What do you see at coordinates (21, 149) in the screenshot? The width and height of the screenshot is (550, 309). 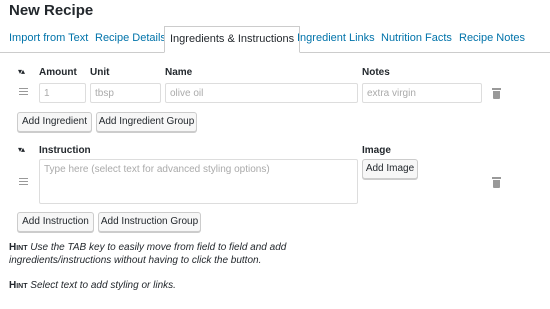 I see `sort-instructions-icon: ▾▴` at bounding box center [21, 149].